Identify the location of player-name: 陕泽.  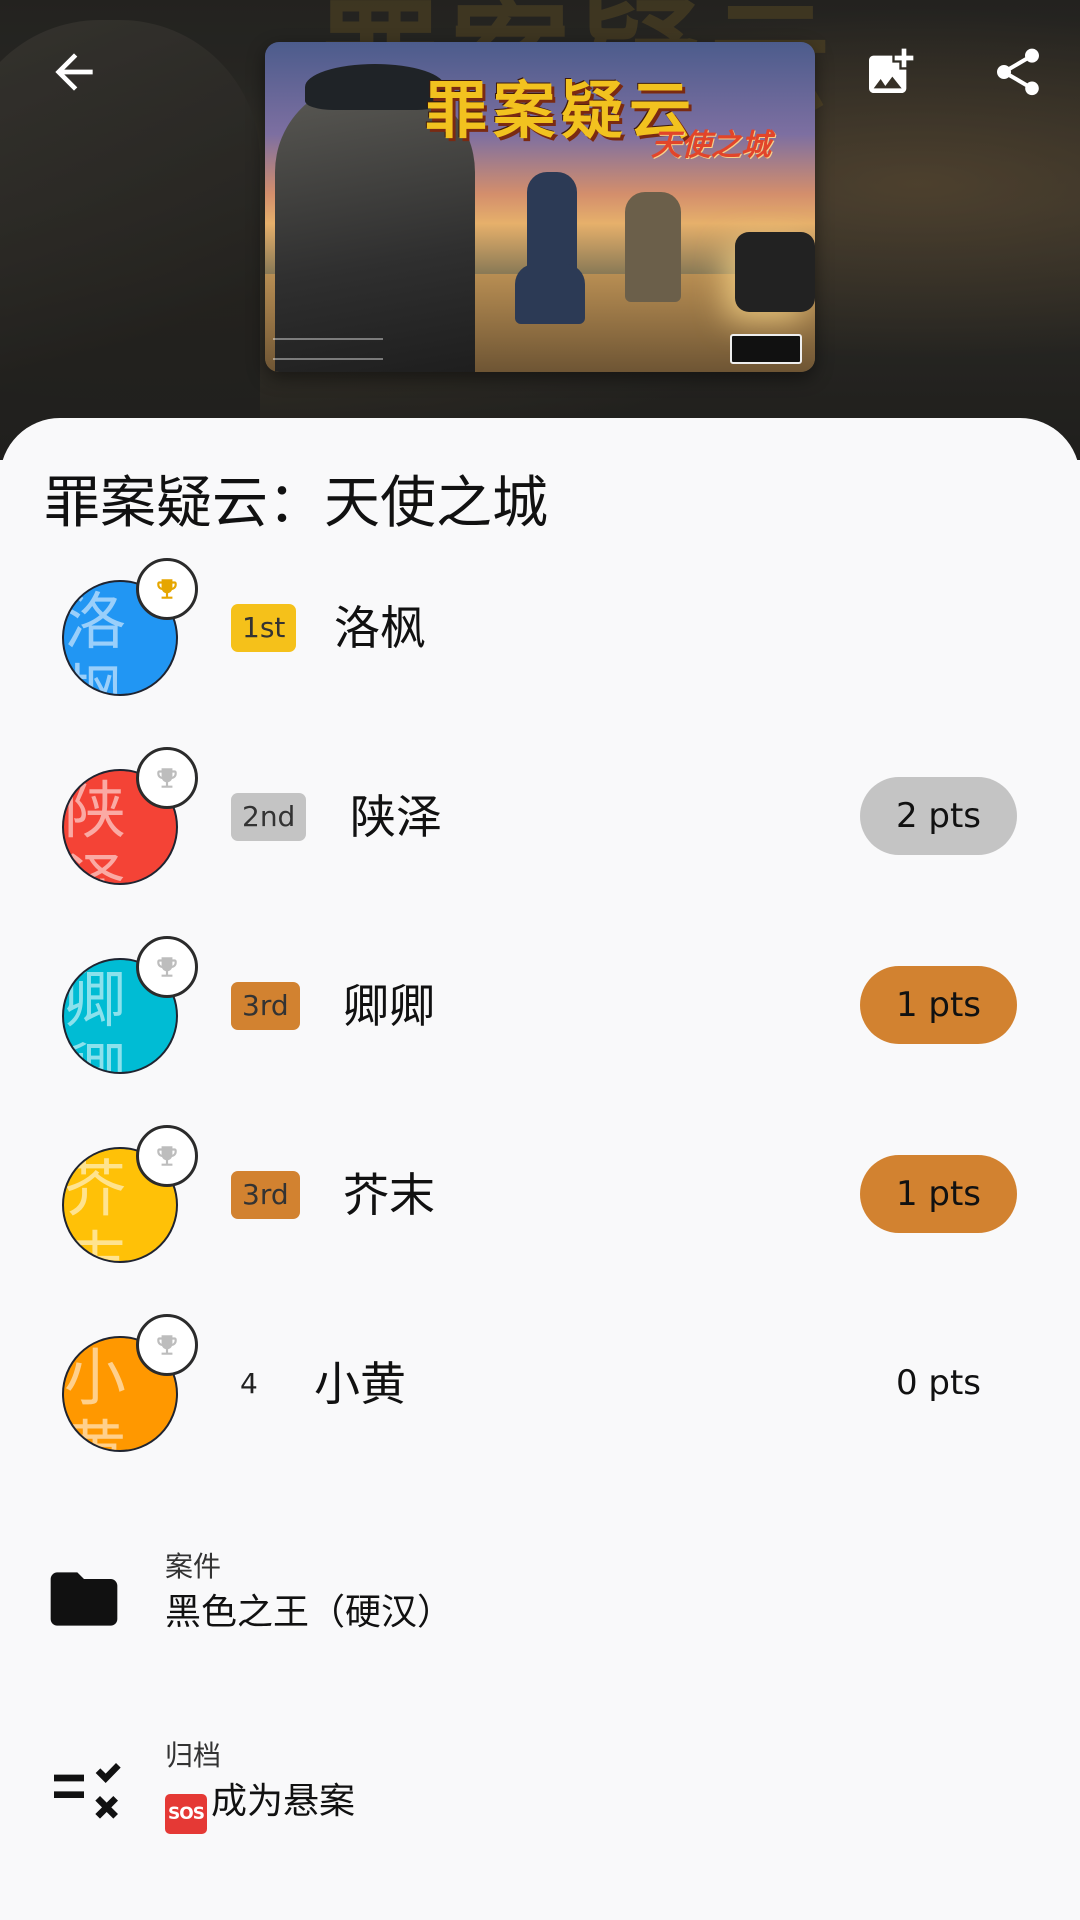
(396, 817).